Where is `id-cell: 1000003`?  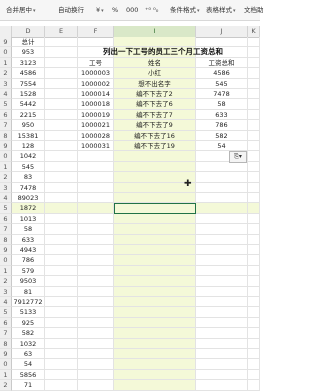 id-cell: 1000003 is located at coordinates (96, 73).